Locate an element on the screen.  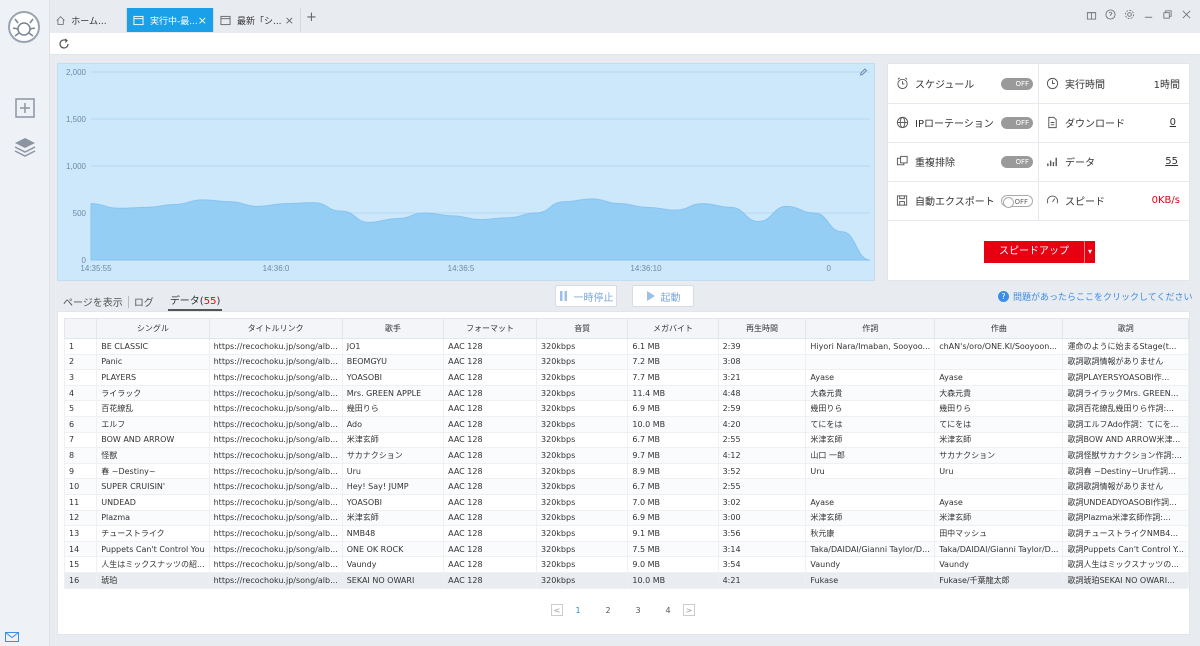
speed-up-dropdown-icon: ▾ is located at coordinates (1089, 252).